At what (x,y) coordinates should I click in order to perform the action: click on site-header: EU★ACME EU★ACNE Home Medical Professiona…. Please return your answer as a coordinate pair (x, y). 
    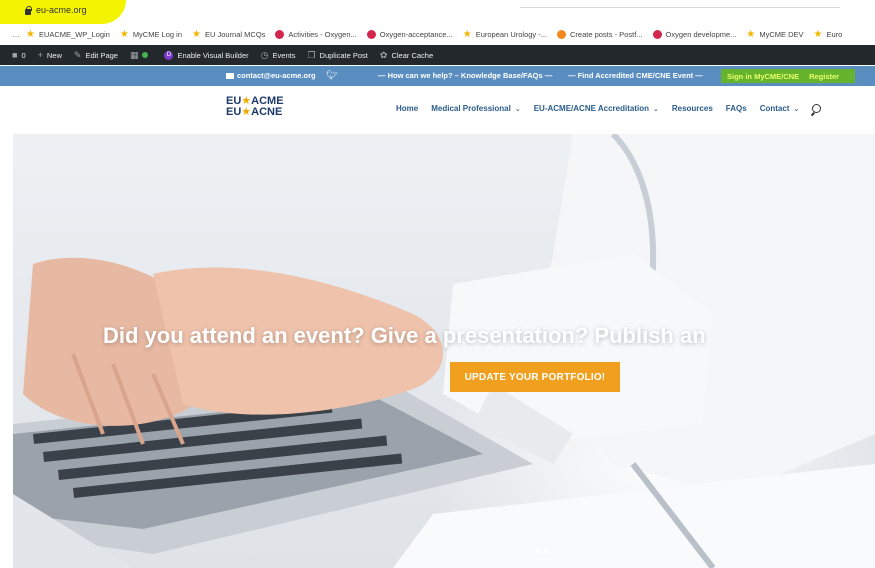
    Looking at the image, I should click on (437, 110).